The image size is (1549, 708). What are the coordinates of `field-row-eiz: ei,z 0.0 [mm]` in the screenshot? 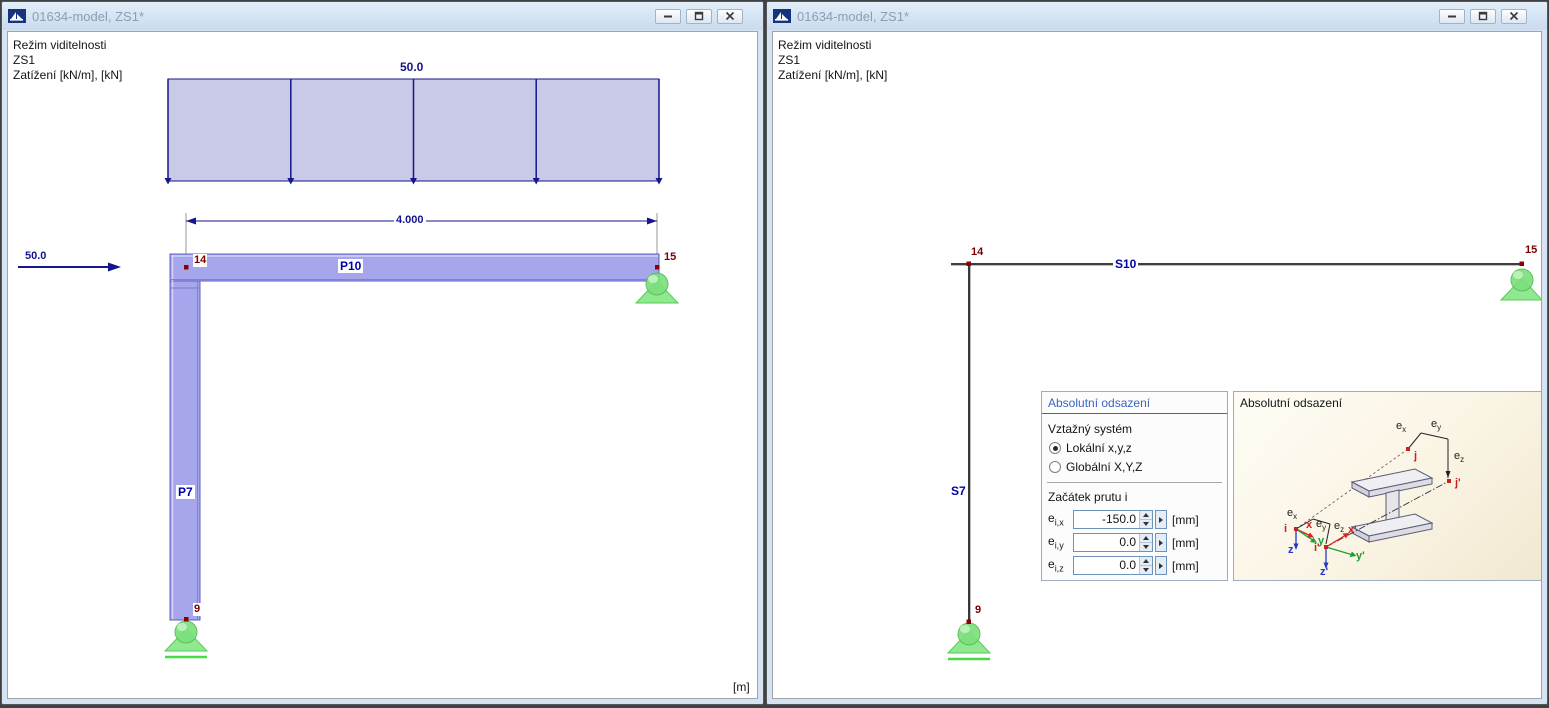 It's located at (1134, 565).